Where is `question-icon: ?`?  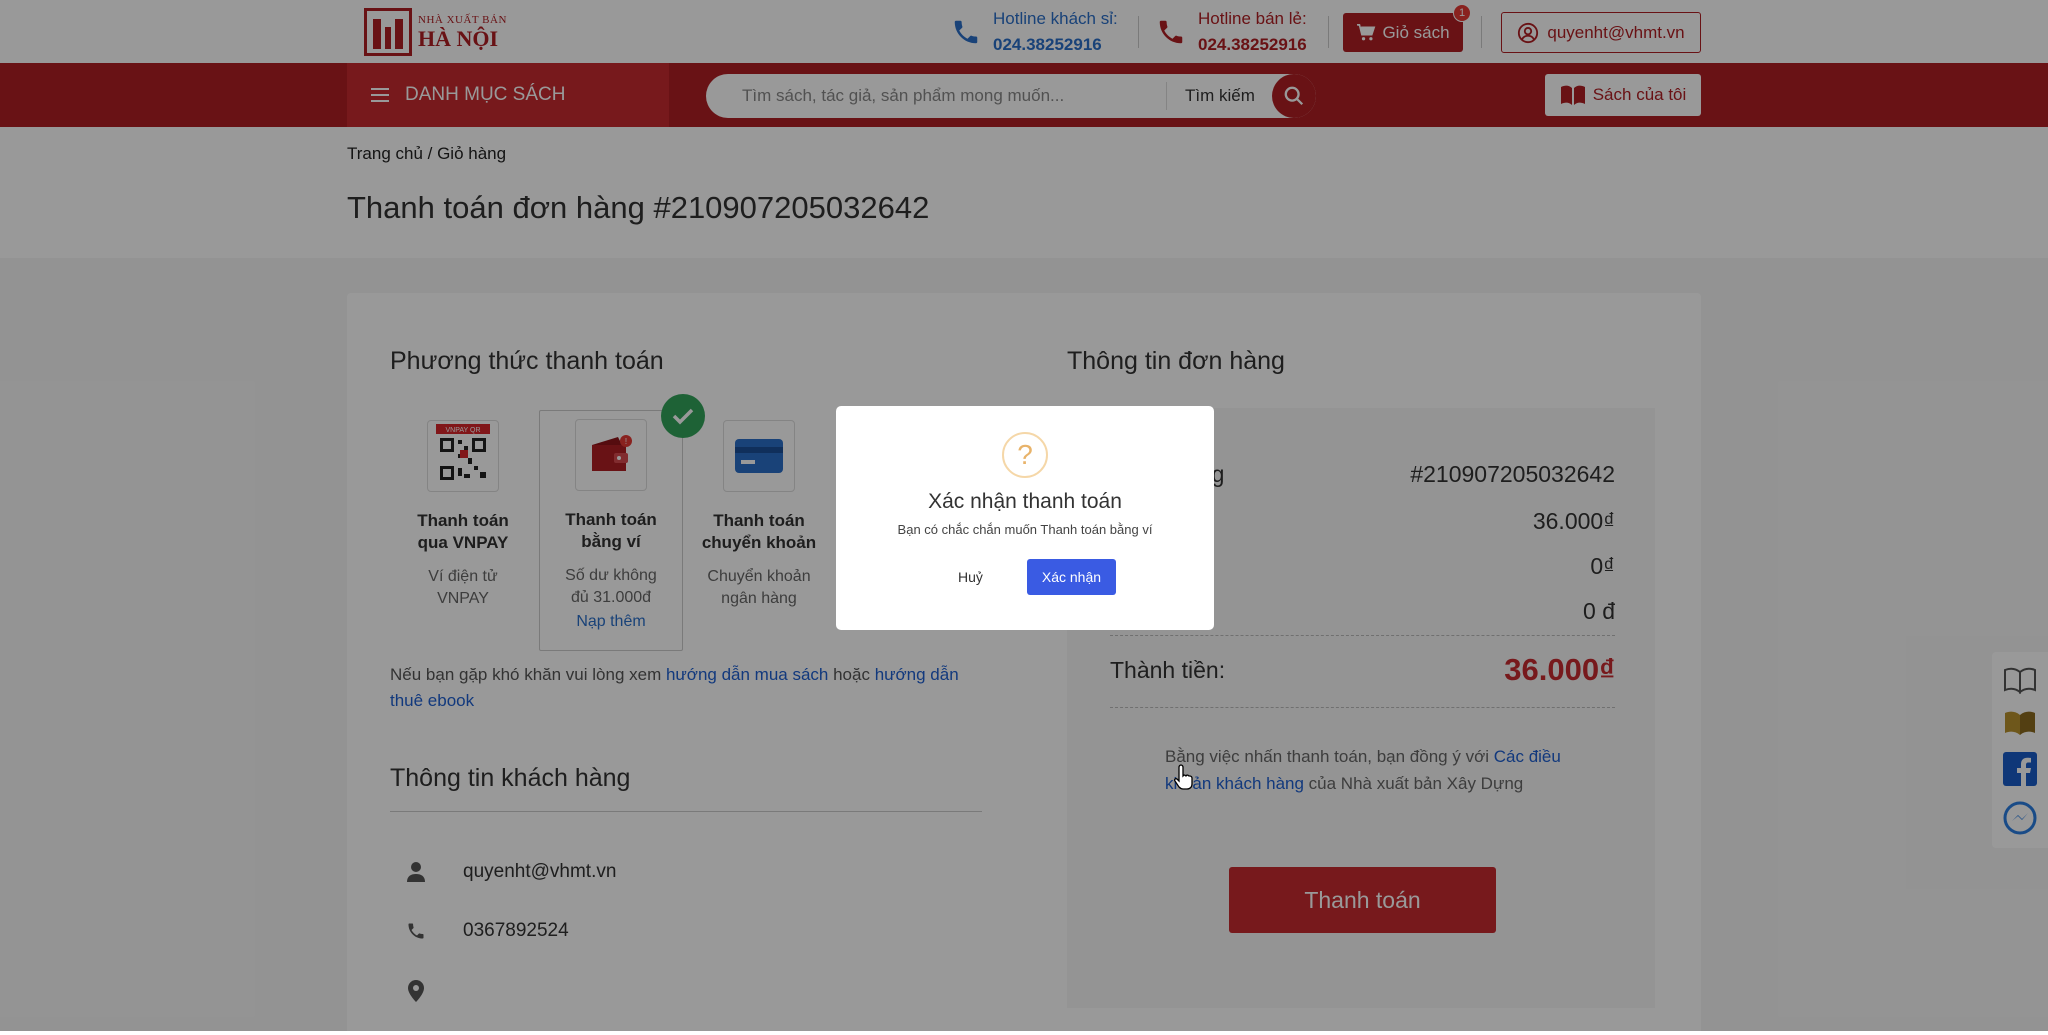
question-icon: ? is located at coordinates (1025, 455).